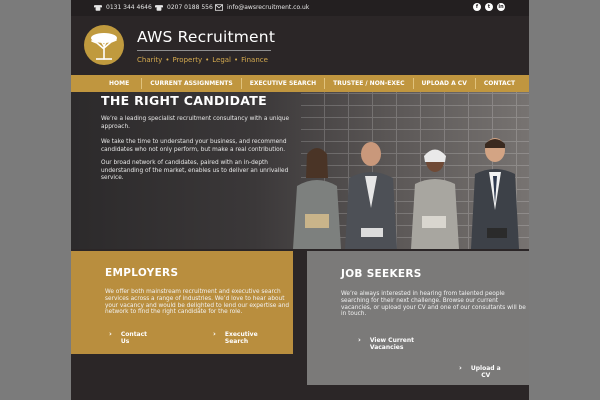  What do you see at coordinates (121, 83) in the screenshot?
I see `nav-home: HOME` at bounding box center [121, 83].